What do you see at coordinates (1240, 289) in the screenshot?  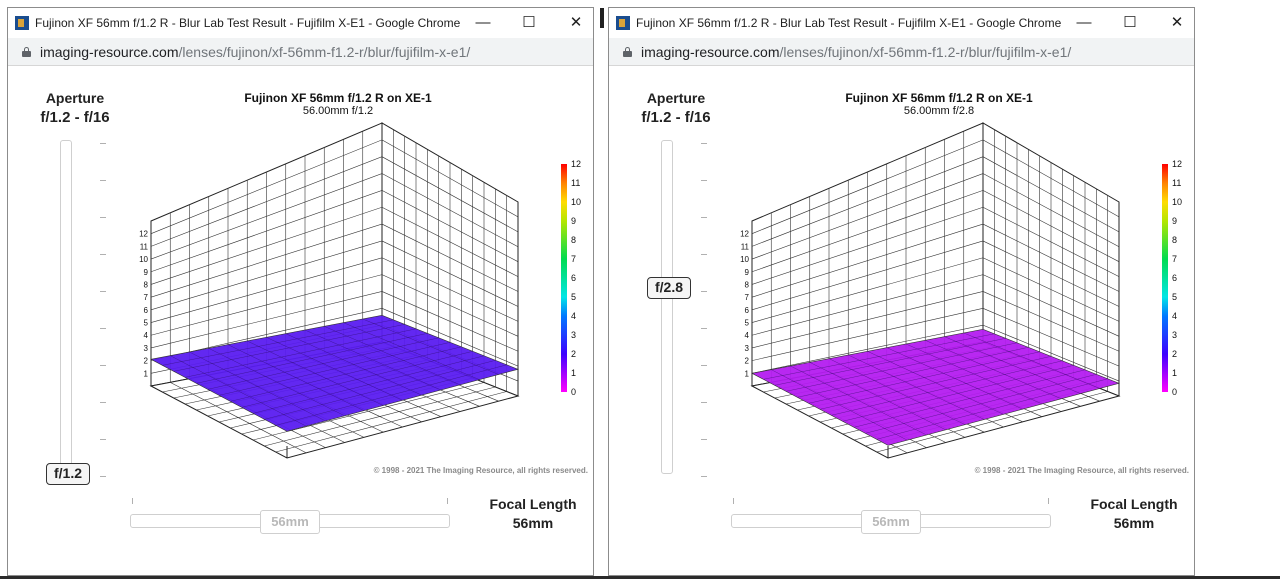 I see `desktop-background` at bounding box center [1240, 289].